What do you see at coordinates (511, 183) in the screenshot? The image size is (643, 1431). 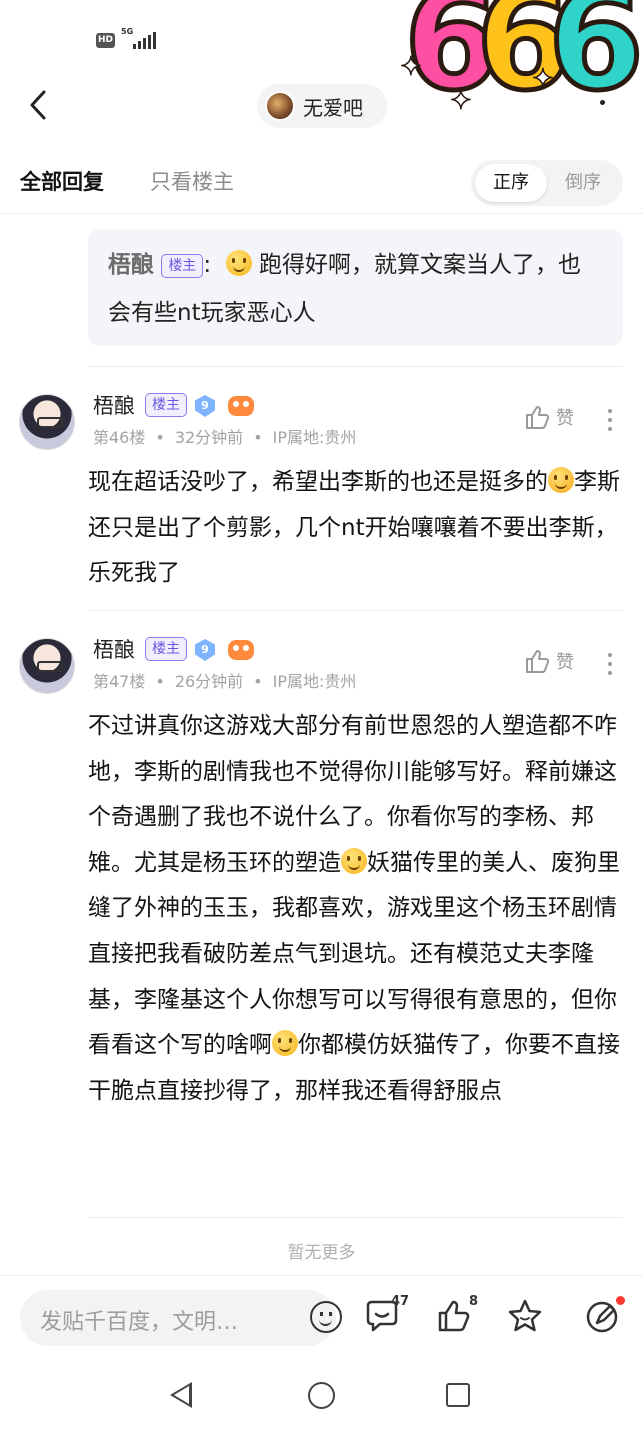 I see `order-forward-button: 正序` at bounding box center [511, 183].